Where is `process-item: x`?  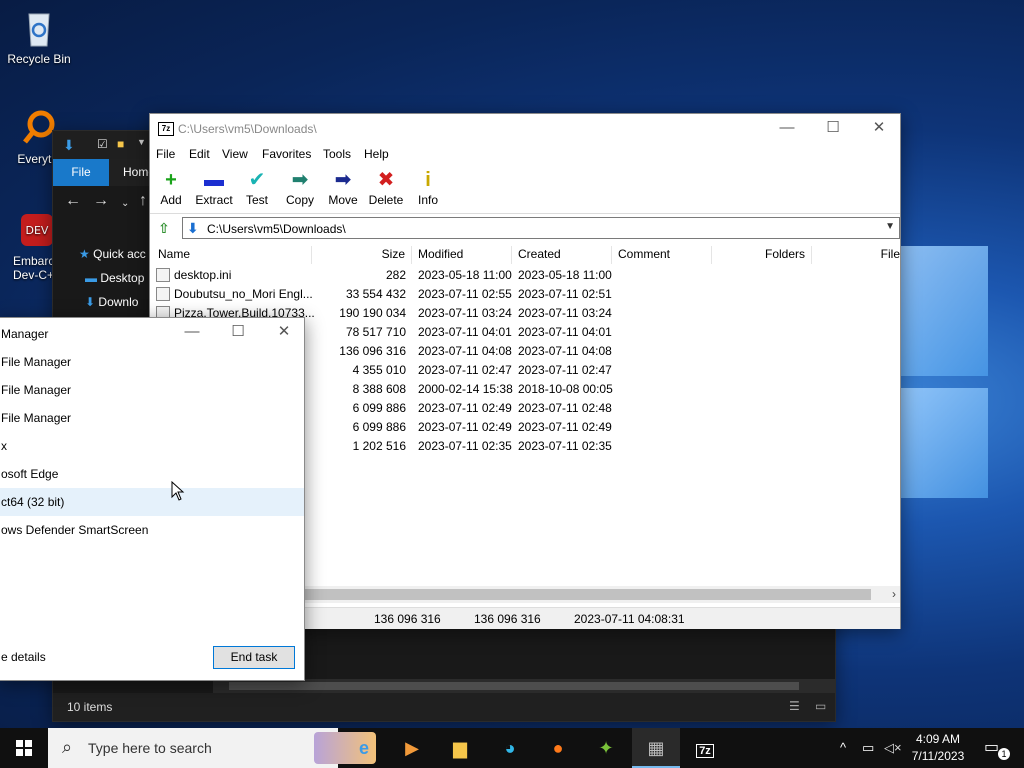
process-item: x is located at coordinates (152, 446).